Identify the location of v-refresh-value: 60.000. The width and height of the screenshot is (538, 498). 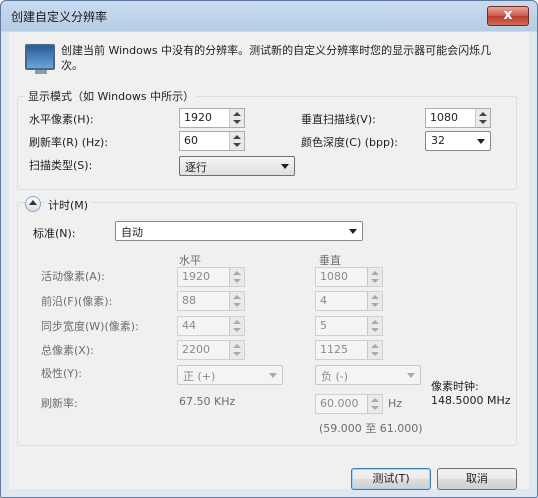
(339, 403).